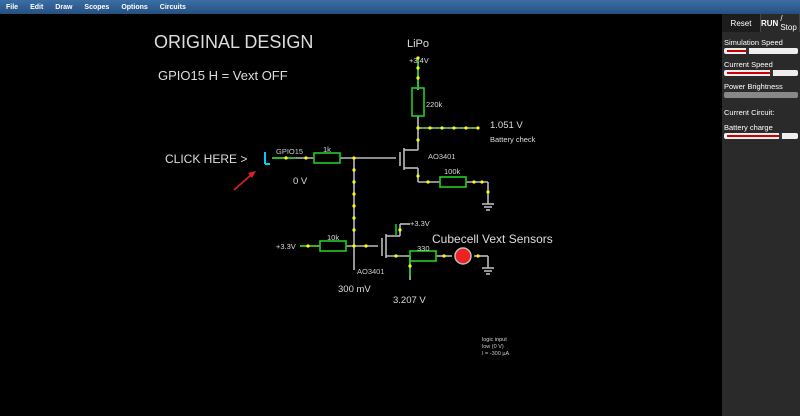 This screenshot has width=800, height=416. Describe the element at coordinates (741, 23) in the screenshot. I see `reset-button: Reset` at that location.